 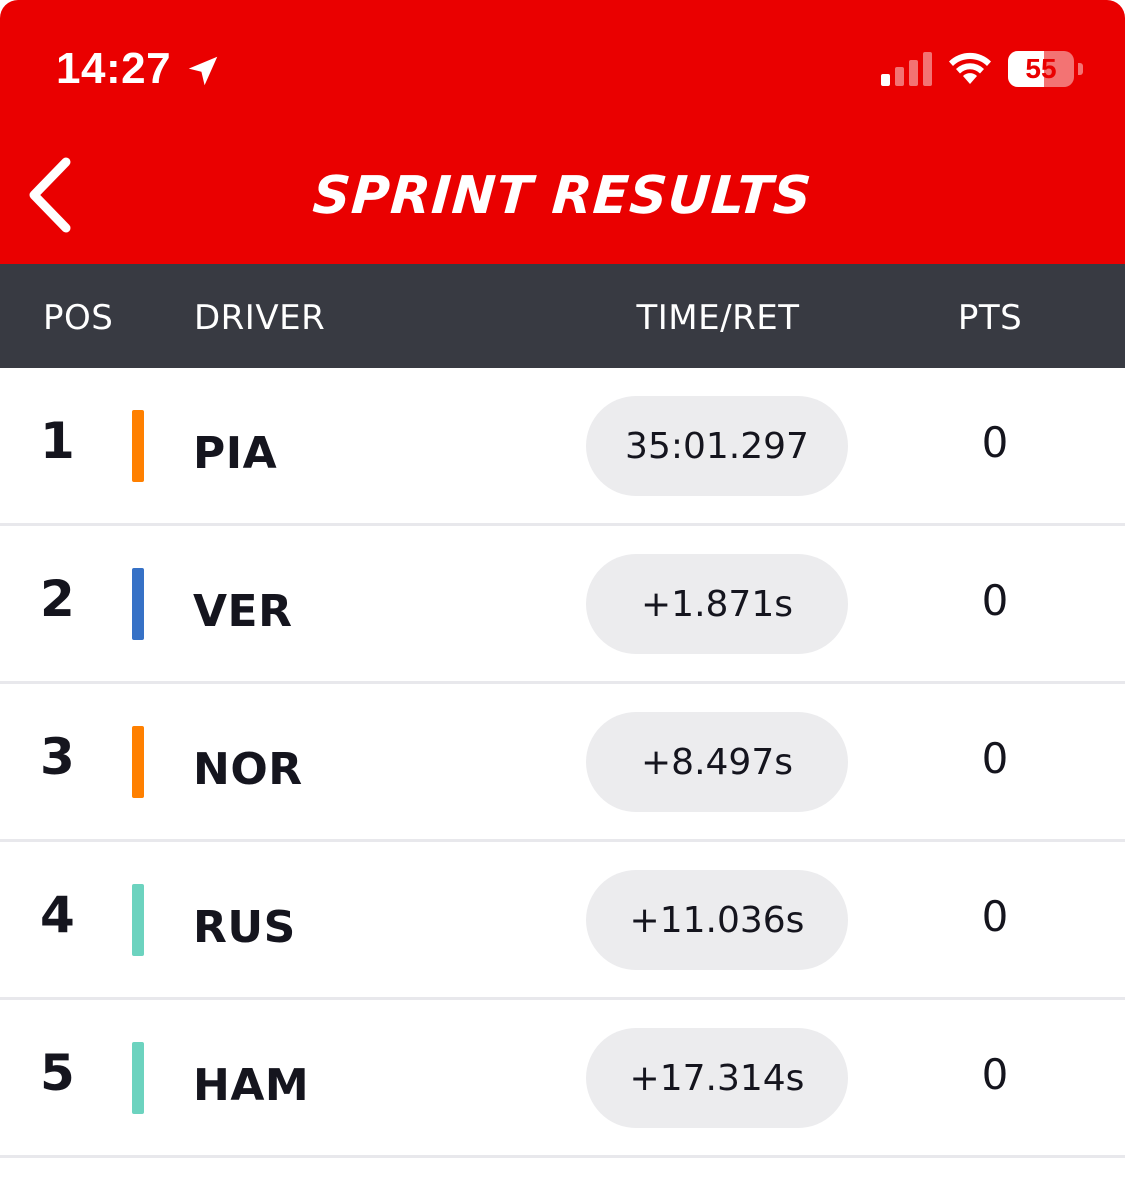 I want to click on wifi-icon, so click(x=970, y=68).